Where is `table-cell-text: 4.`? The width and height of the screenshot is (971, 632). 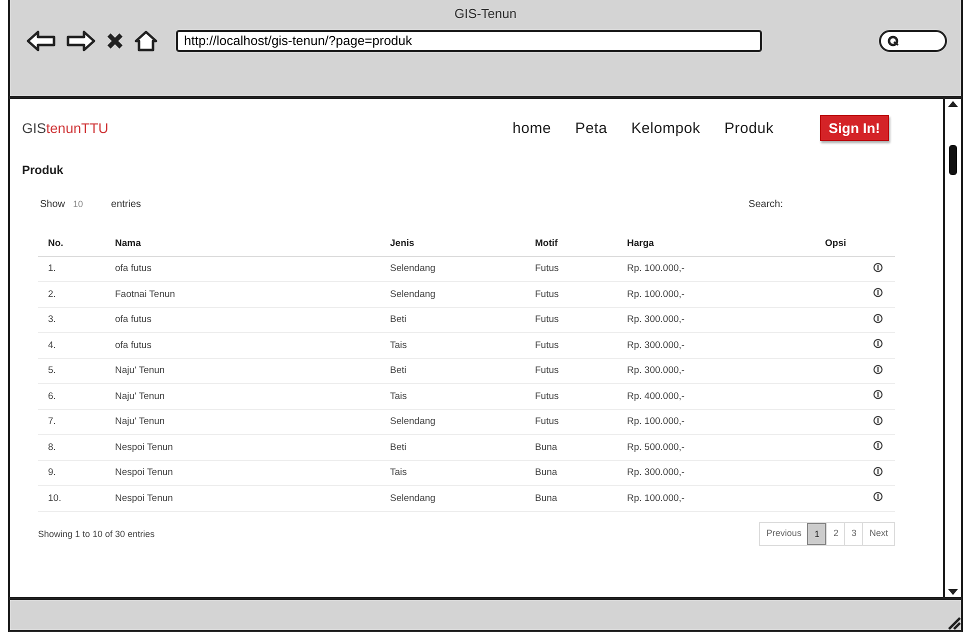 table-cell-text: 4. is located at coordinates (51, 345).